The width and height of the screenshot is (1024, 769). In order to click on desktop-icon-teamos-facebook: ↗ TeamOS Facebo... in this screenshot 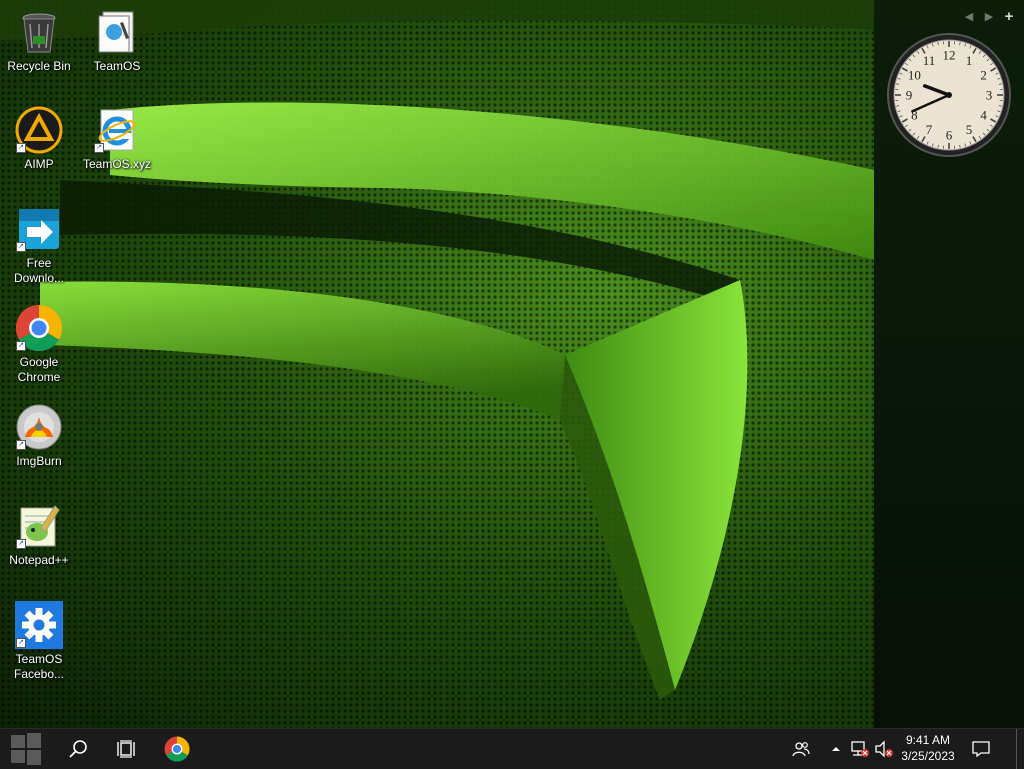, I will do `click(39, 641)`.